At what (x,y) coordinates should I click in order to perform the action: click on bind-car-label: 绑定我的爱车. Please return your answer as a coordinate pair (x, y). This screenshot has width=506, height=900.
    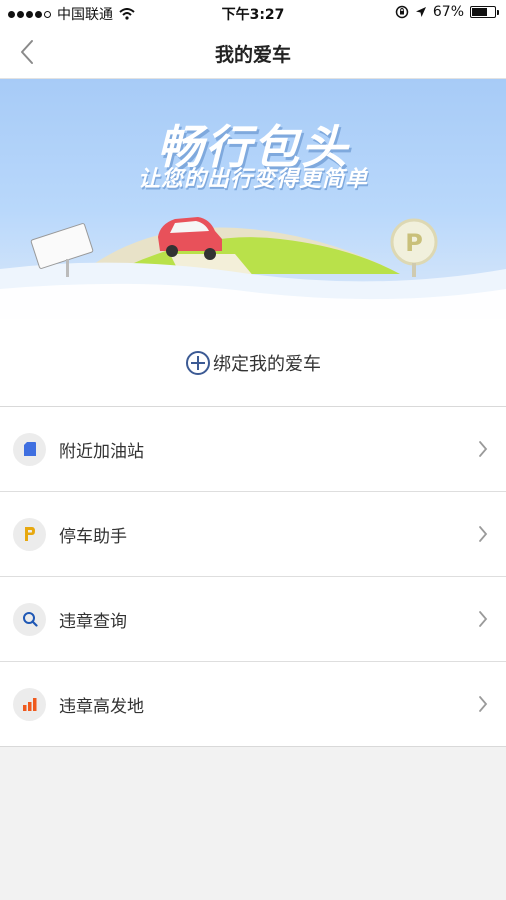
    Looking at the image, I should click on (267, 364).